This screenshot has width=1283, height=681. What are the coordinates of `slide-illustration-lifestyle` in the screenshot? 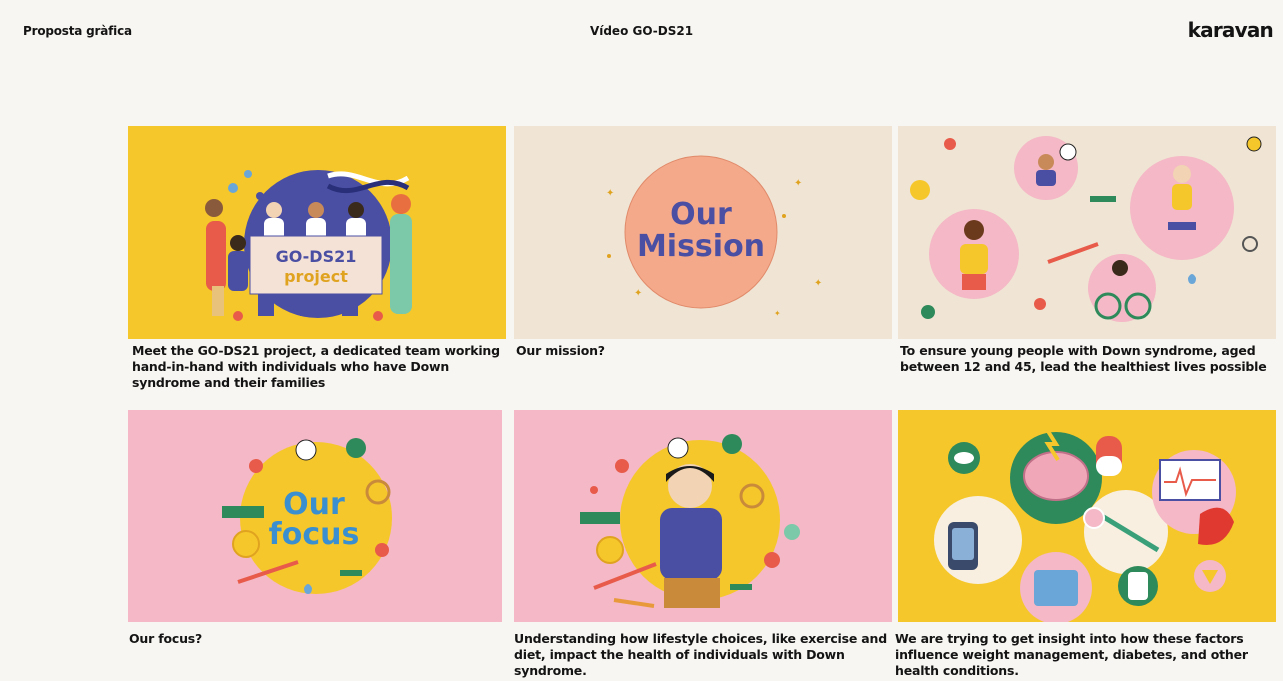 It's located at (703, 516).